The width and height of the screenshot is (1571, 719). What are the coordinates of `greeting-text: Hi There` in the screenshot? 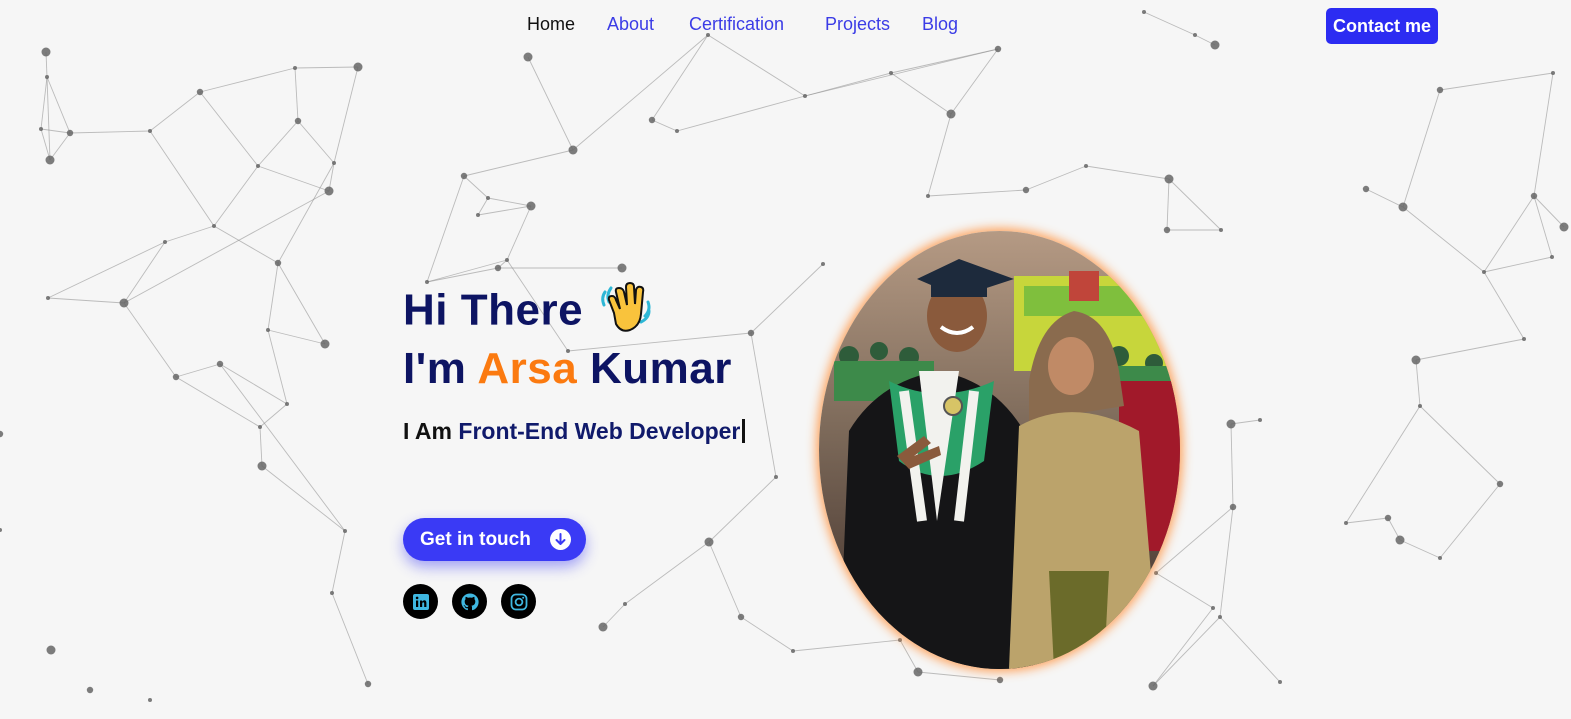 It's located at (493, 310).